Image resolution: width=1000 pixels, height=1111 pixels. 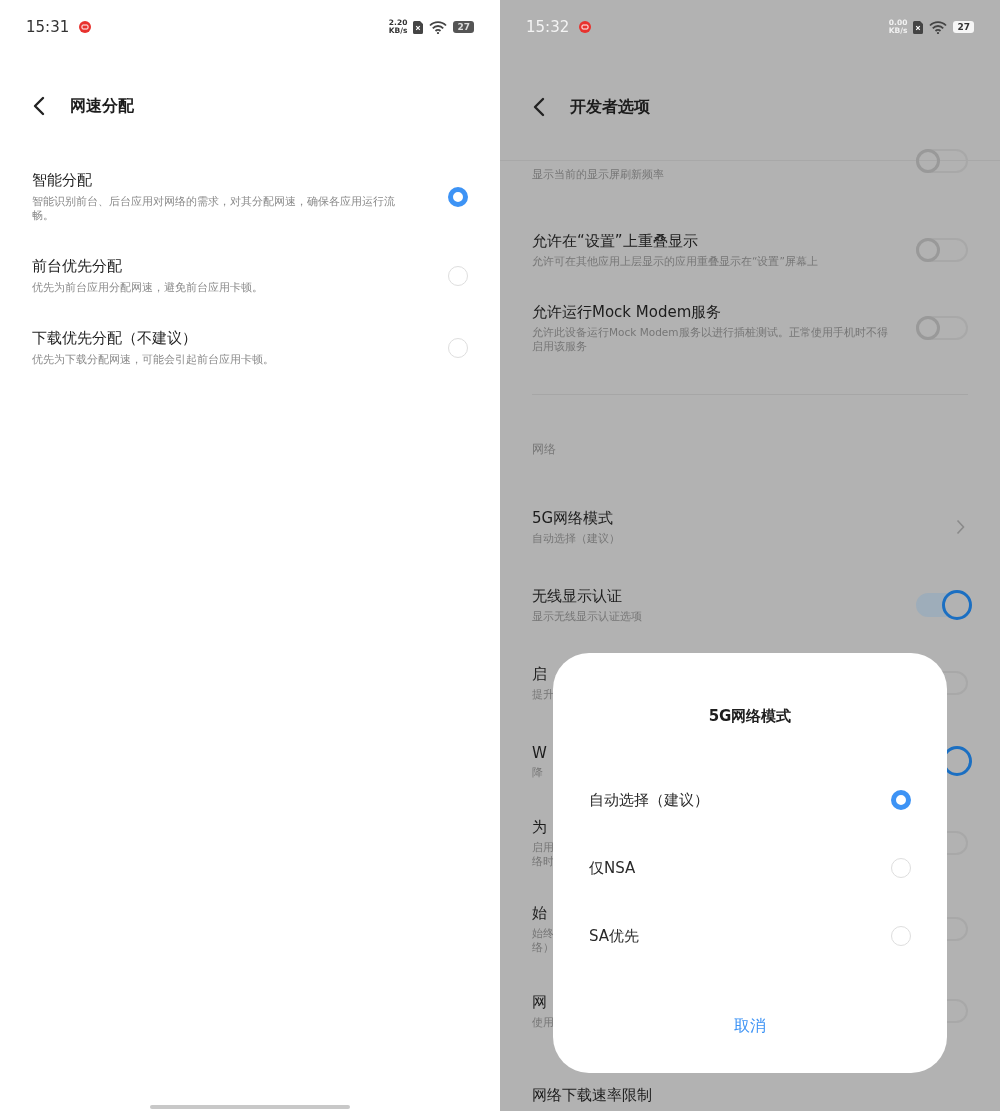 I want to click on setting-title: 无线显示认证, so click(x=577, y=596).